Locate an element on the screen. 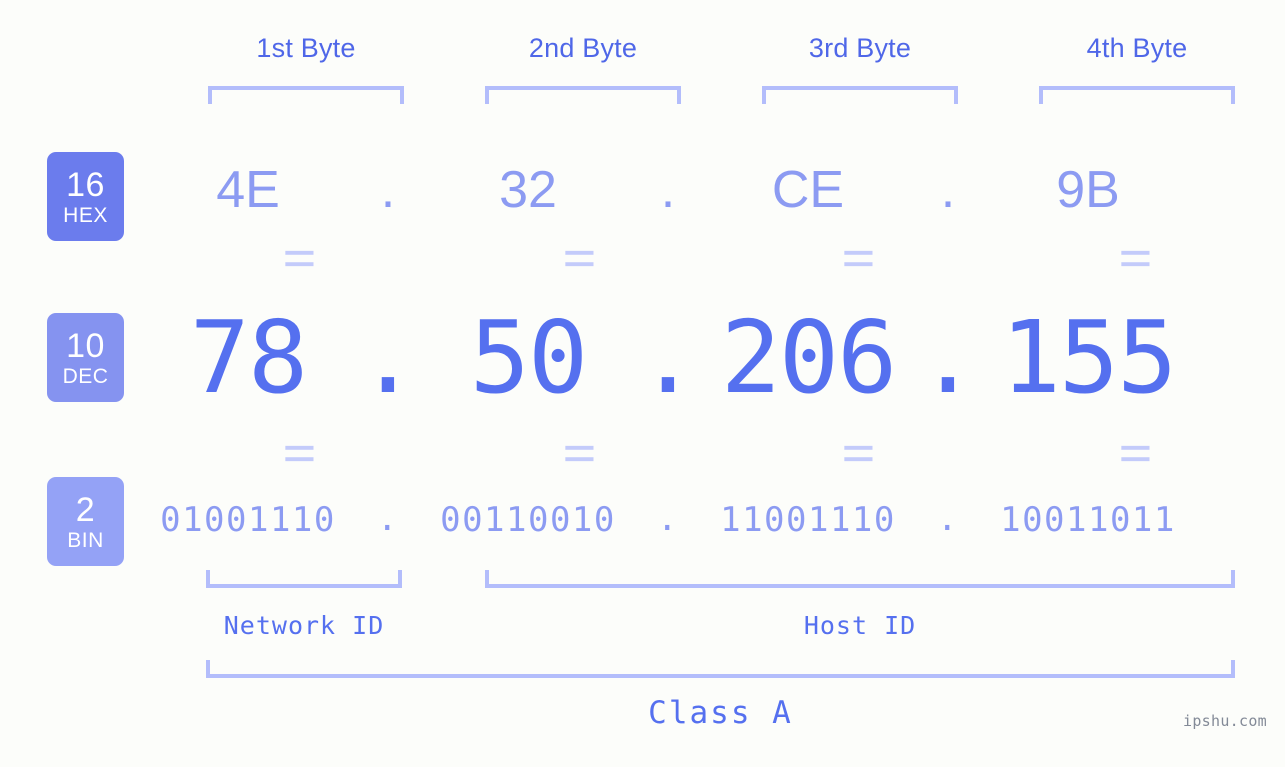 The width and height of the screenshot is (1285, 767). hex-byte-4: 9B is located at coordinates (1088, 190).